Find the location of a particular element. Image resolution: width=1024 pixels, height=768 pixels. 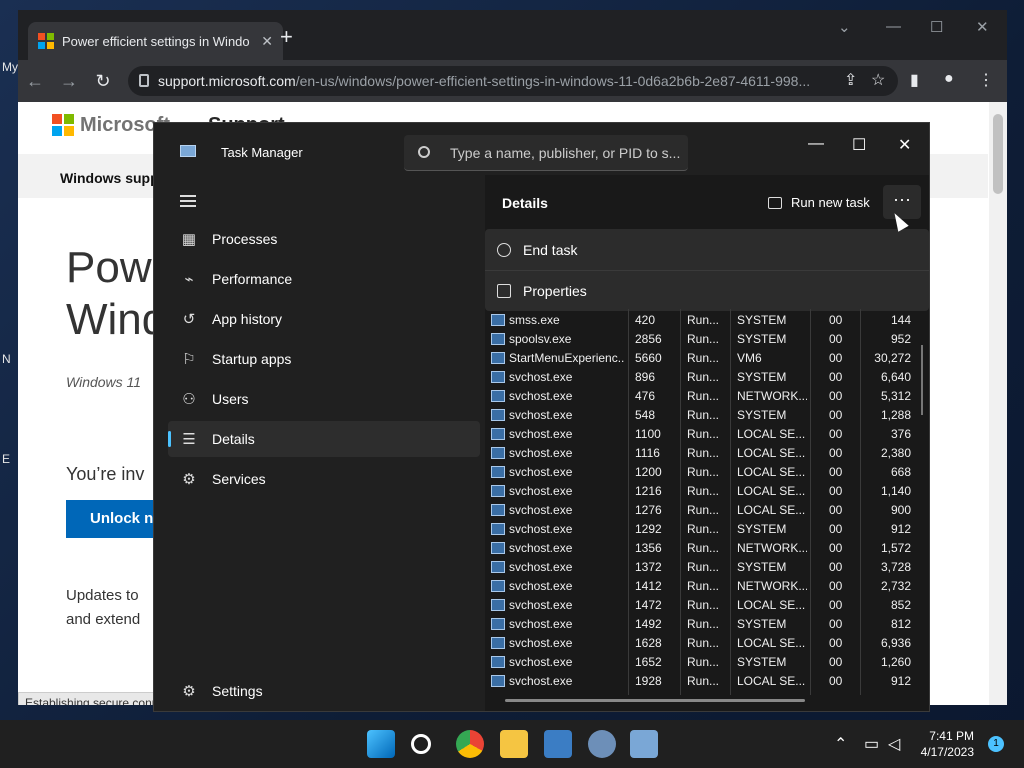

table-cell: 3,728 is located at coordinates (895, 567).